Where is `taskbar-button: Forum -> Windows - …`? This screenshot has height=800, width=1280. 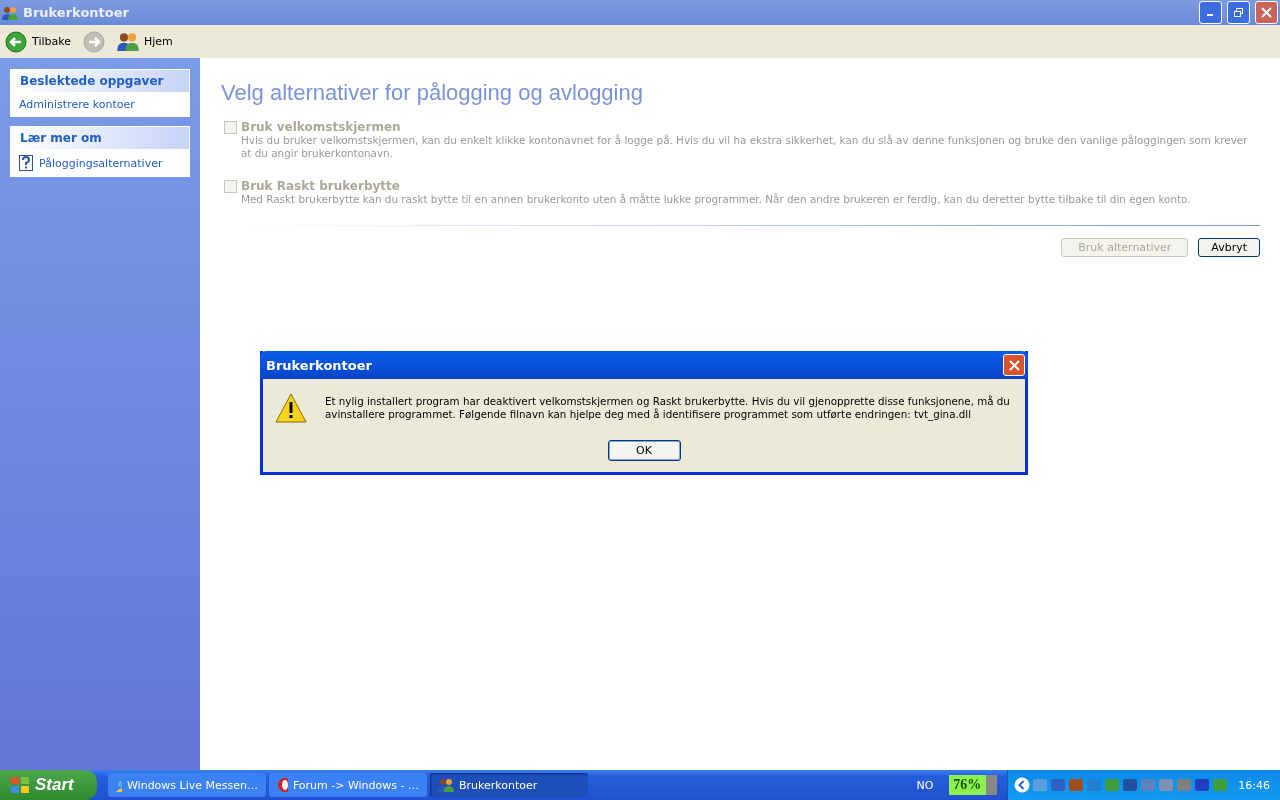
taskbar-button: Forum -> Windows - … is located at coordinates (348, 785).